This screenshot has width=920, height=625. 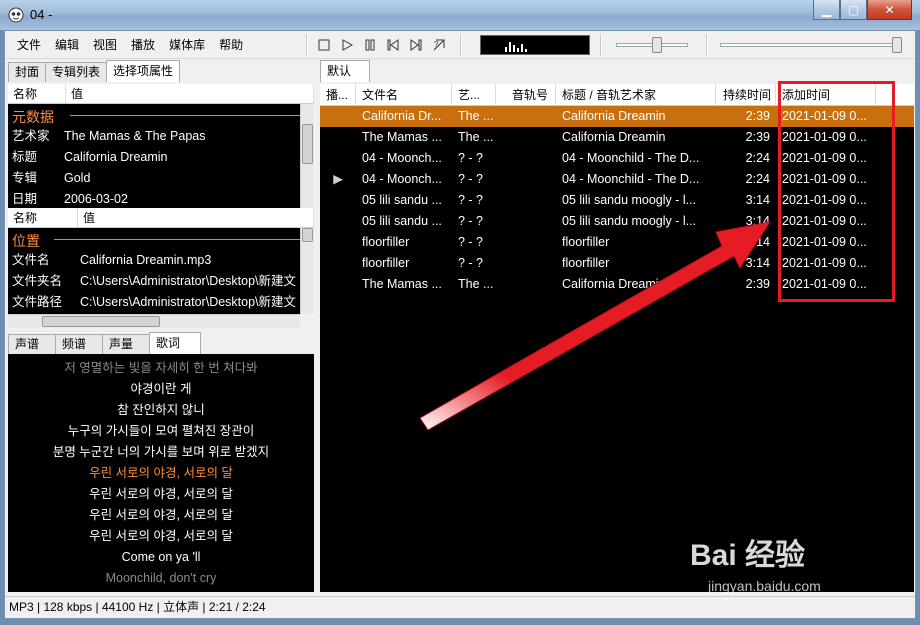 I want to click on baidu-watermark: Bai 经验, so click(x=747, y=552).